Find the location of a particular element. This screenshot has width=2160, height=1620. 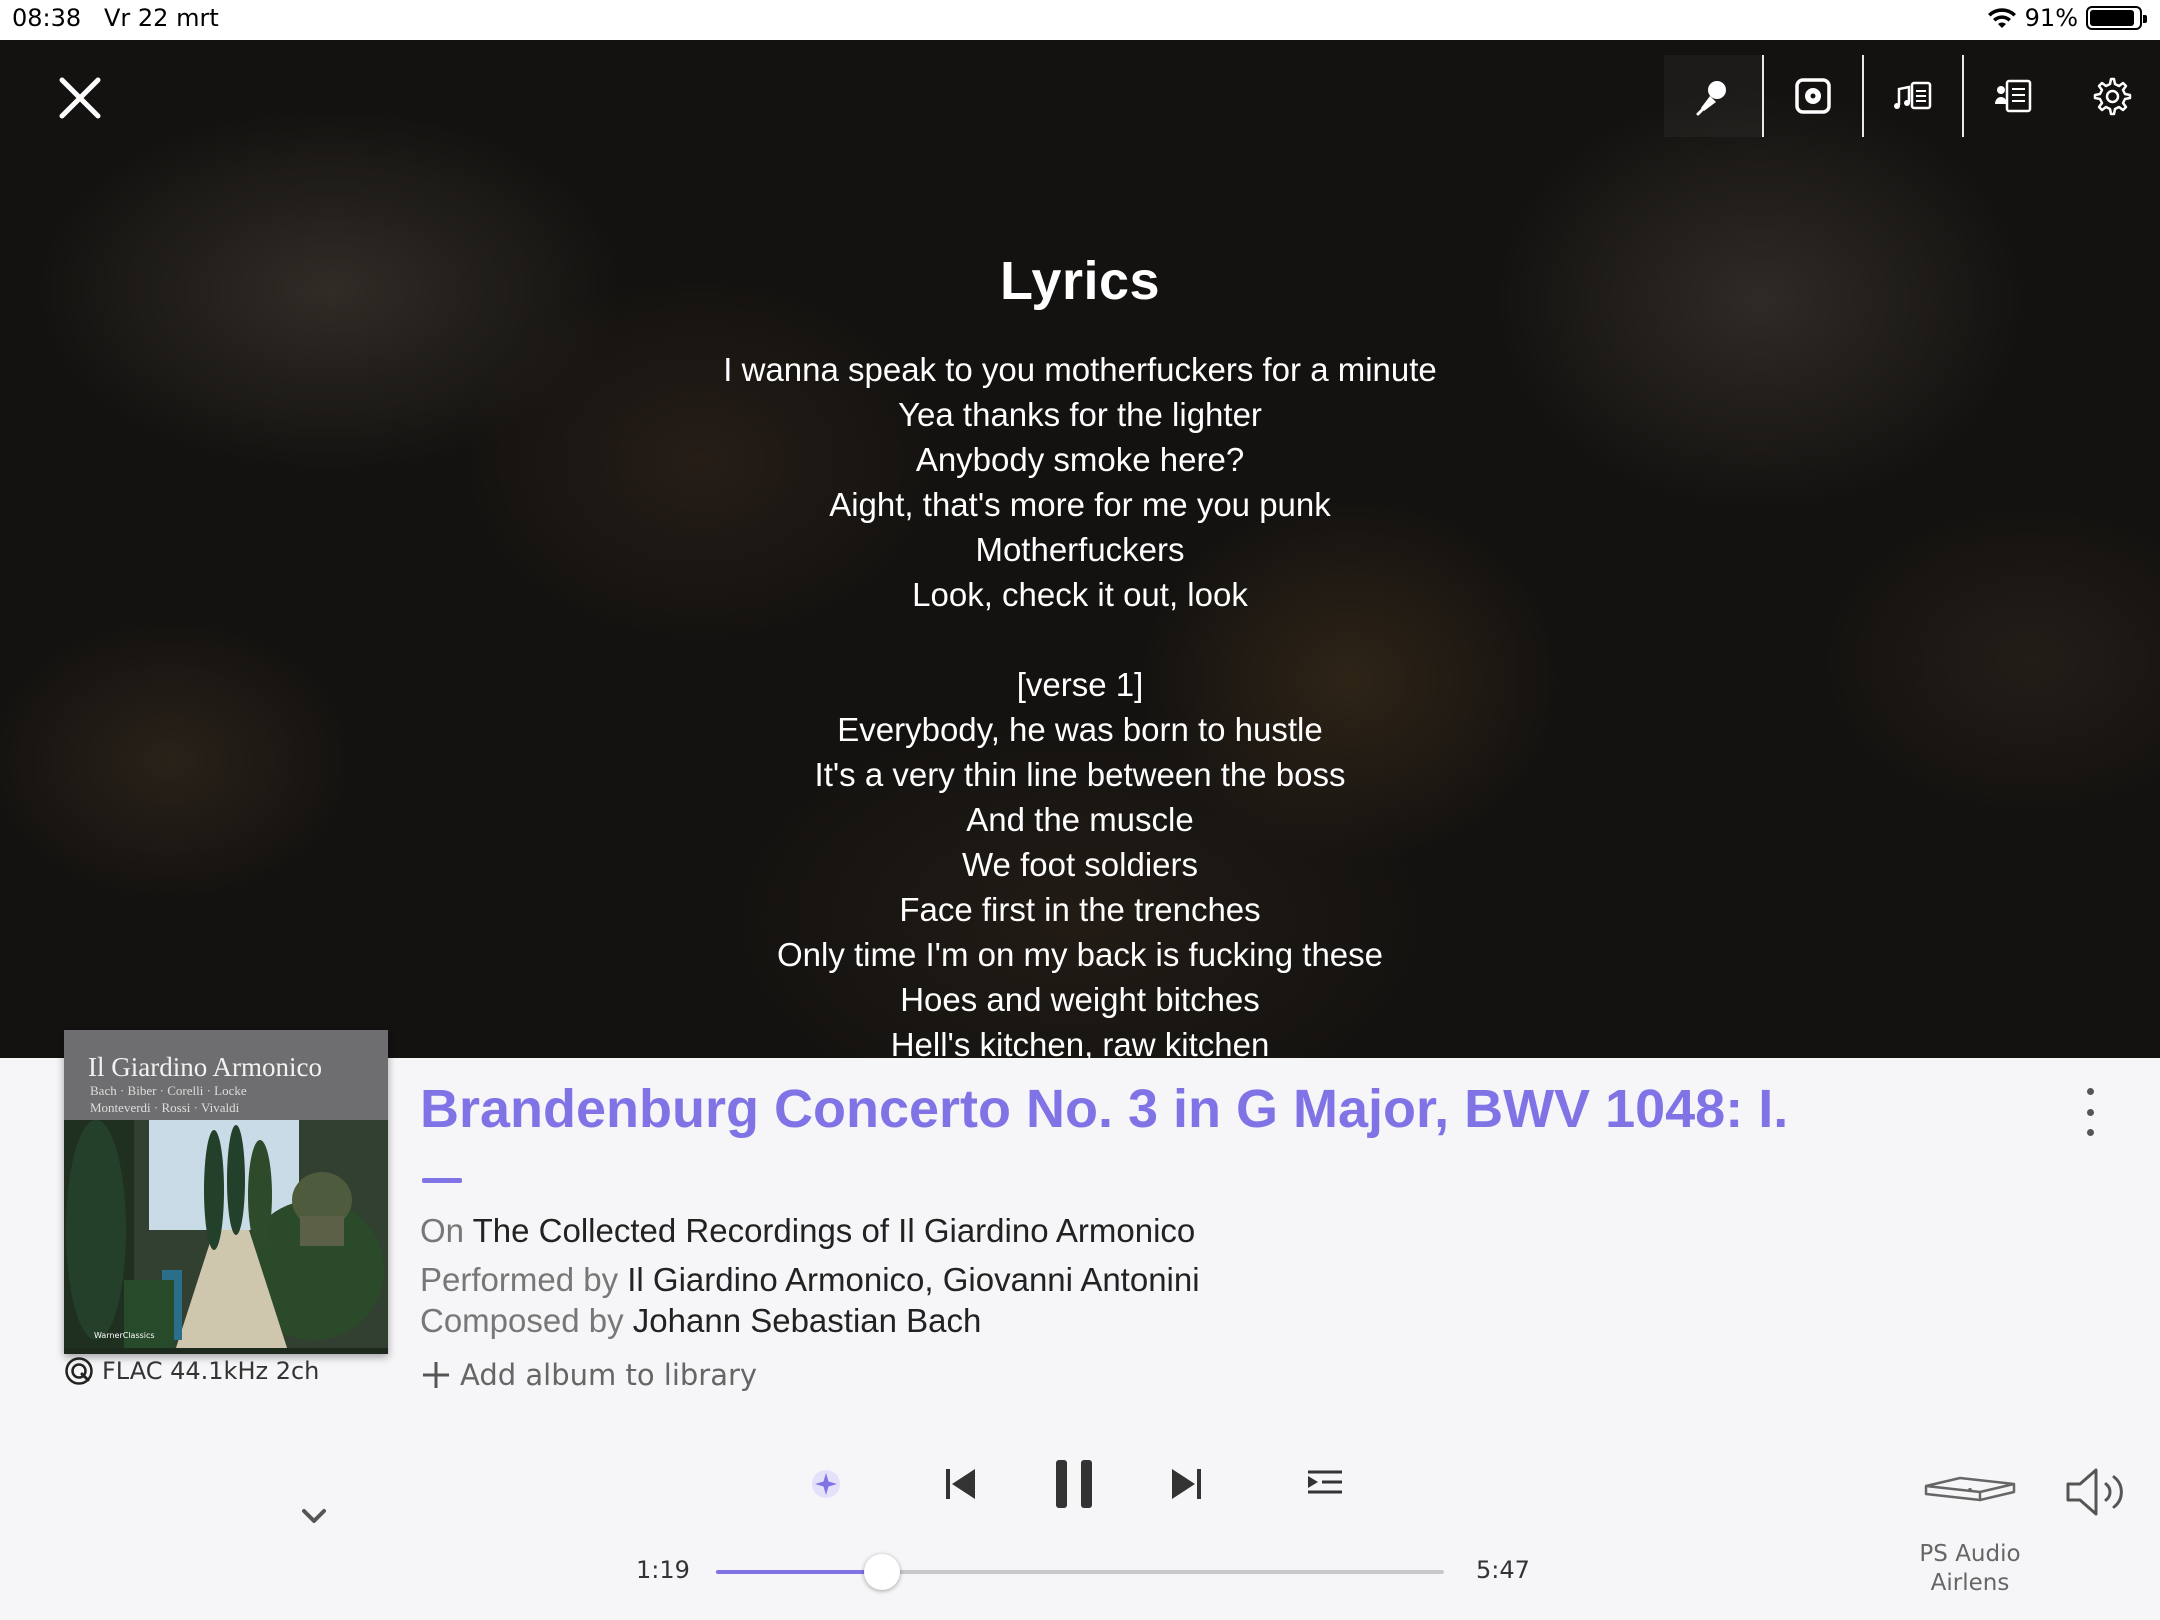

settings-button is located at coordinates (2111, 96).